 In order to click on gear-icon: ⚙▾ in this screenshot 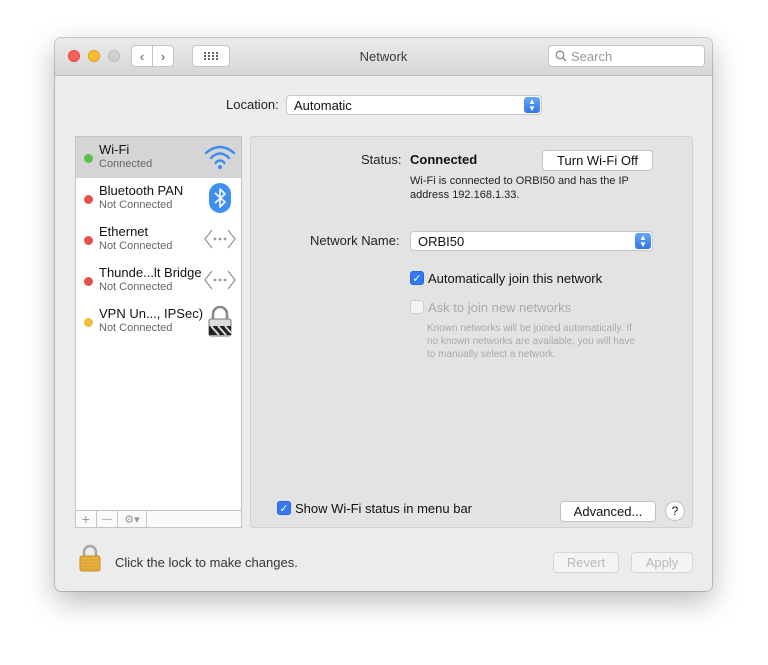, I will do `click(132, 519)`.